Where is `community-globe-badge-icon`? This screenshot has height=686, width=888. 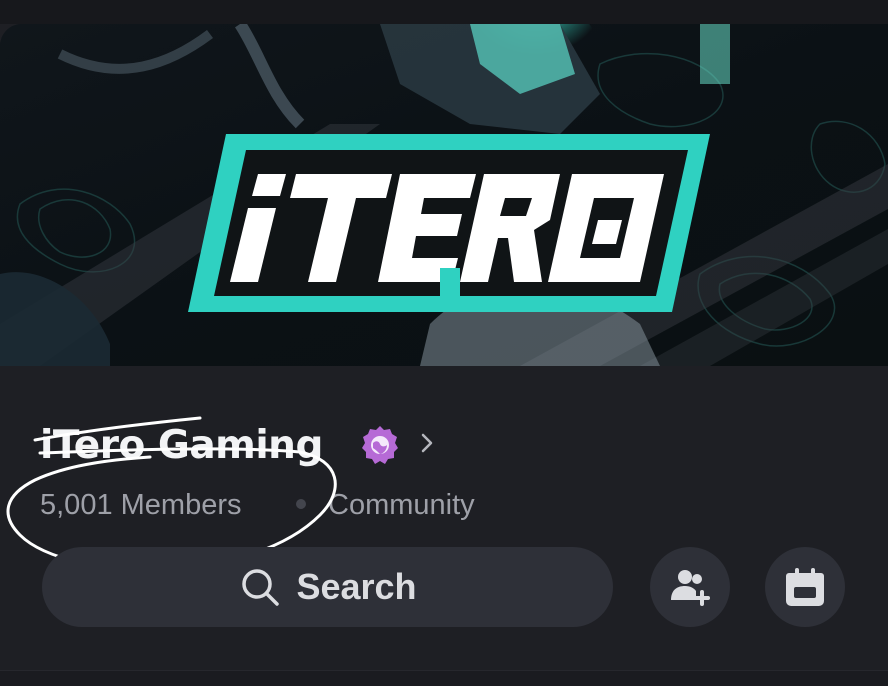
community-globe-badge-icon is located at coordinates (380, 445).